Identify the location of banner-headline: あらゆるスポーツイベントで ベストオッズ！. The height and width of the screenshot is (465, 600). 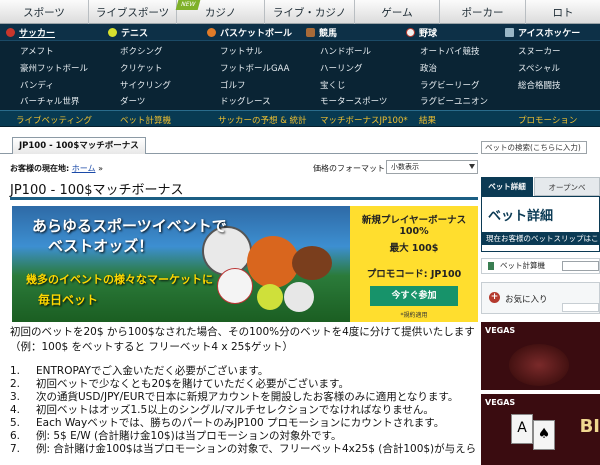
(129, 236).